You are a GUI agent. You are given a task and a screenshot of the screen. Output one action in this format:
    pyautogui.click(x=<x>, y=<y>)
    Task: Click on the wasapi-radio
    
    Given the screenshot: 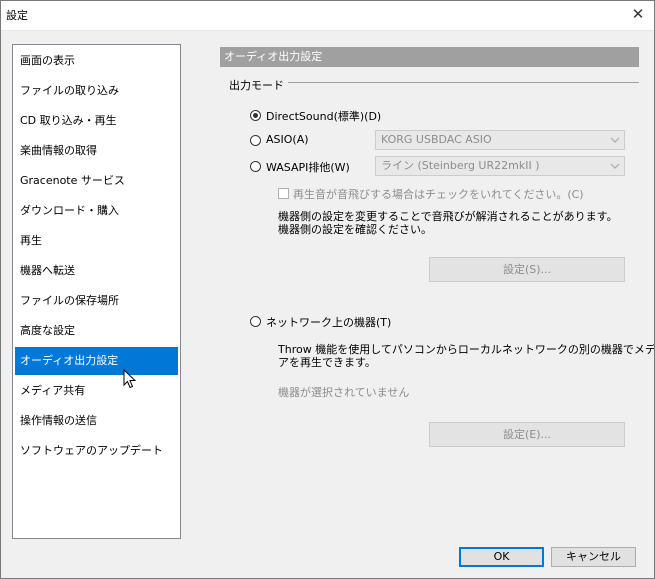 What is the action you would take?
    pyautogui.click(x=255, y=166)
    